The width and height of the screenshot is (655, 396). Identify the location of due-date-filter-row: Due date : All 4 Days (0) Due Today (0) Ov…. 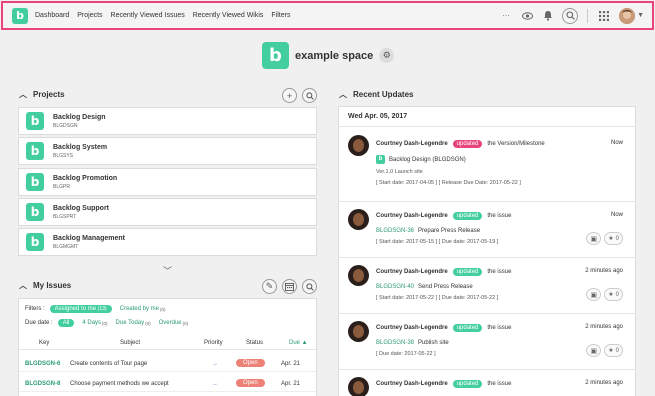
(106, 323).